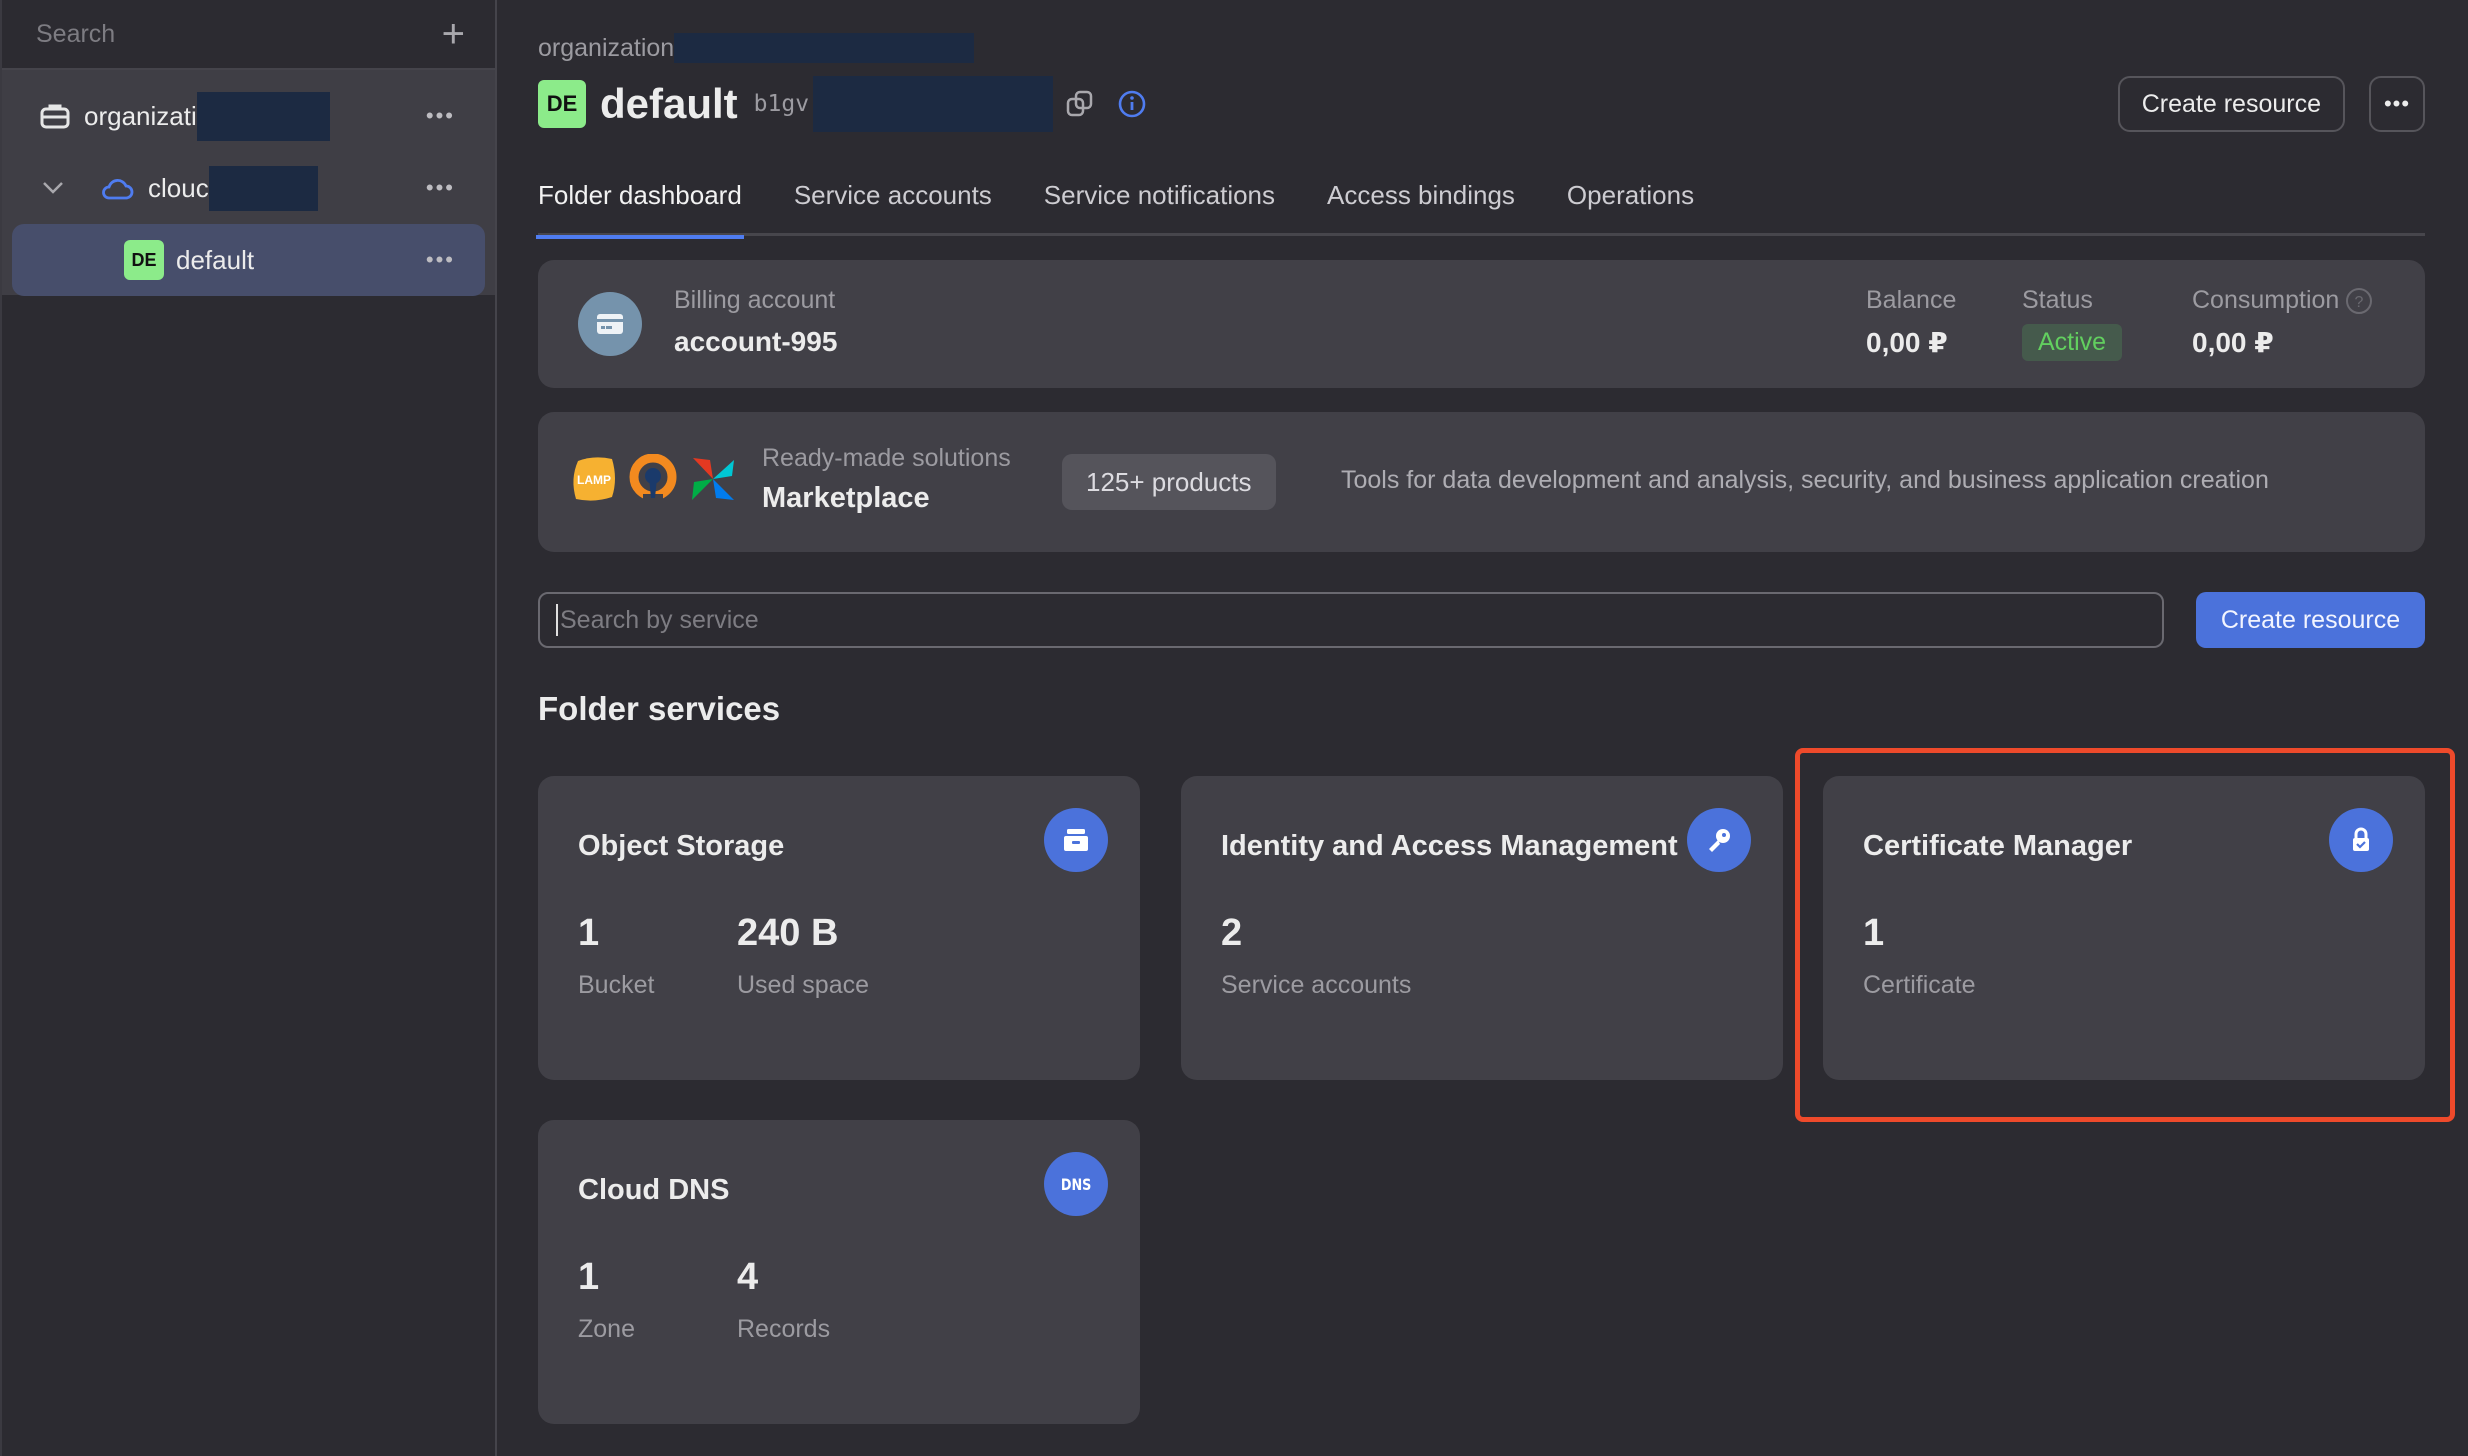 The image size is (2468, 1456). I want to click on consumption-label-wrap: Consumption ?, so click(2282, 300).